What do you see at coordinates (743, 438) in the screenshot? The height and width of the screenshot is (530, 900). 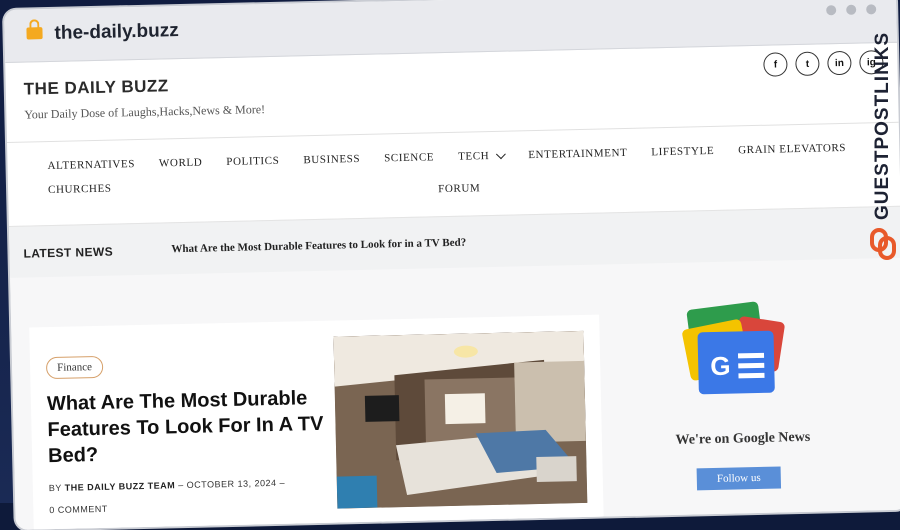 I see `google-news-caption: We're on Google News` at bounding box center [743, 438].